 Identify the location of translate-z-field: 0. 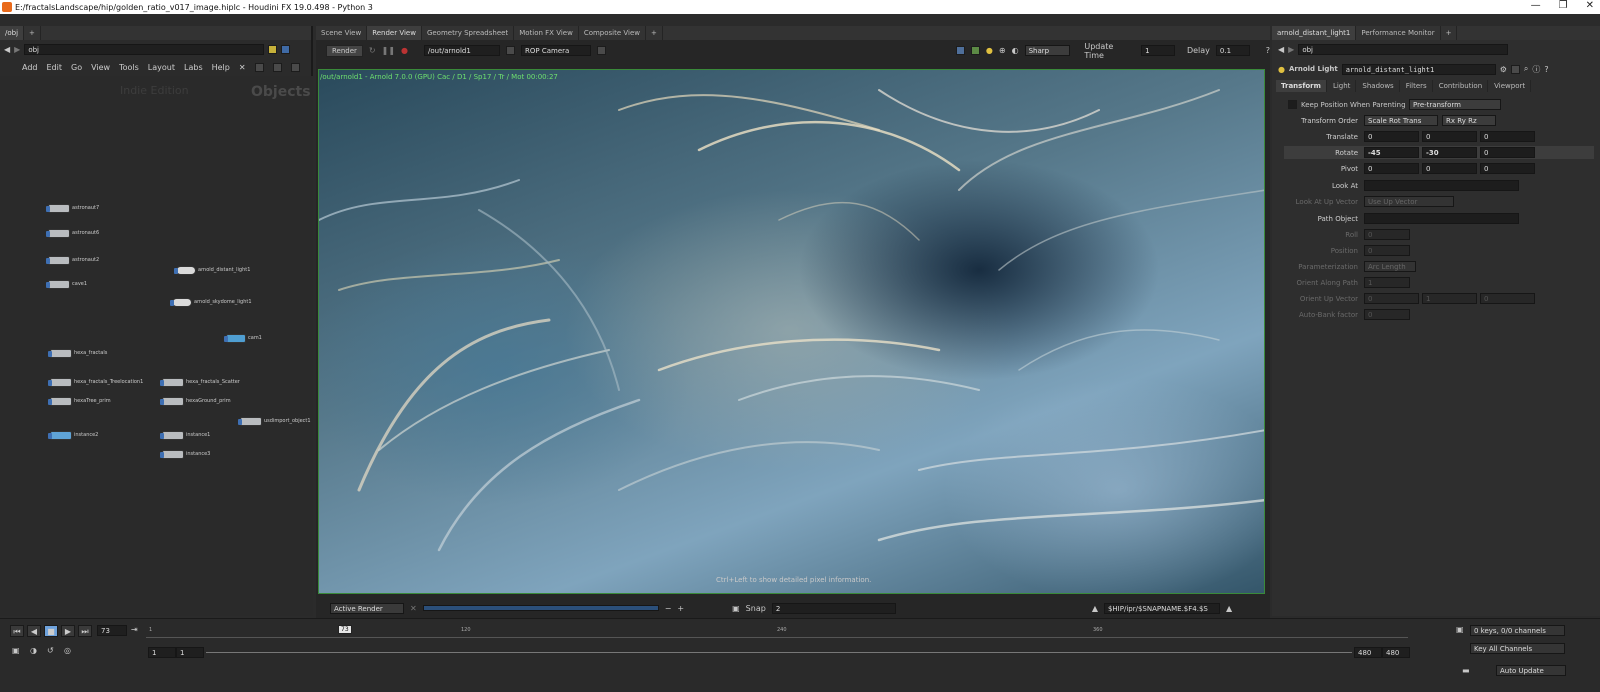
(1507, 136).